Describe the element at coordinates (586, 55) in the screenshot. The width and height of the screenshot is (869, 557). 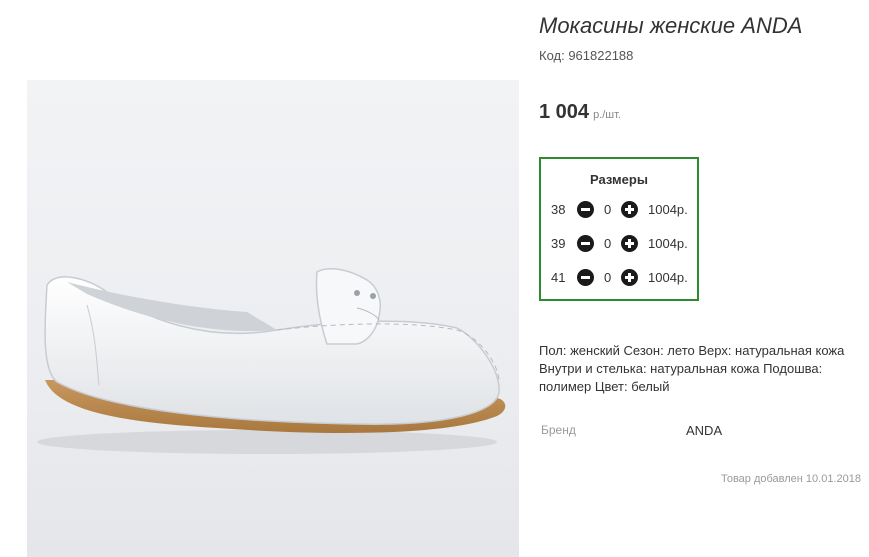
I see `product-code: Код: 961822188` at that location.